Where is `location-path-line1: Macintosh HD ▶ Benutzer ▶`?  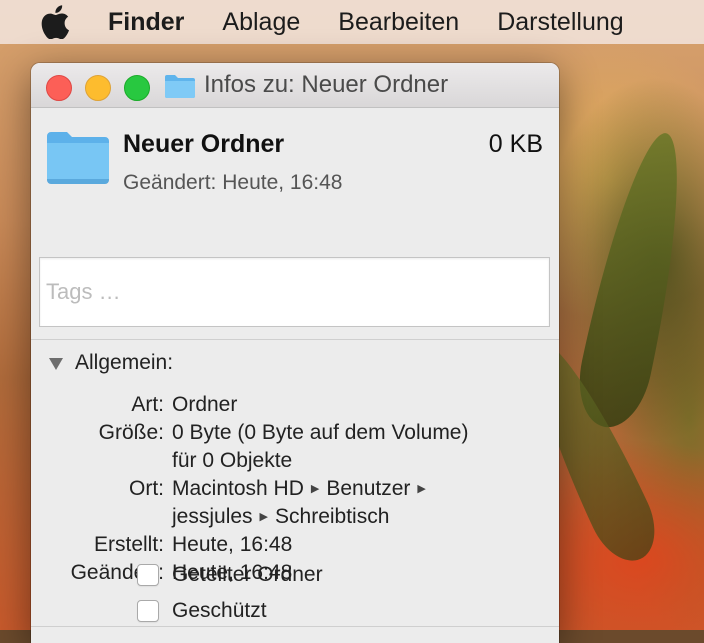 location-path-line1: Macintosh HD ▶ Benutzer ▶ is located at coordinates (298, 489).